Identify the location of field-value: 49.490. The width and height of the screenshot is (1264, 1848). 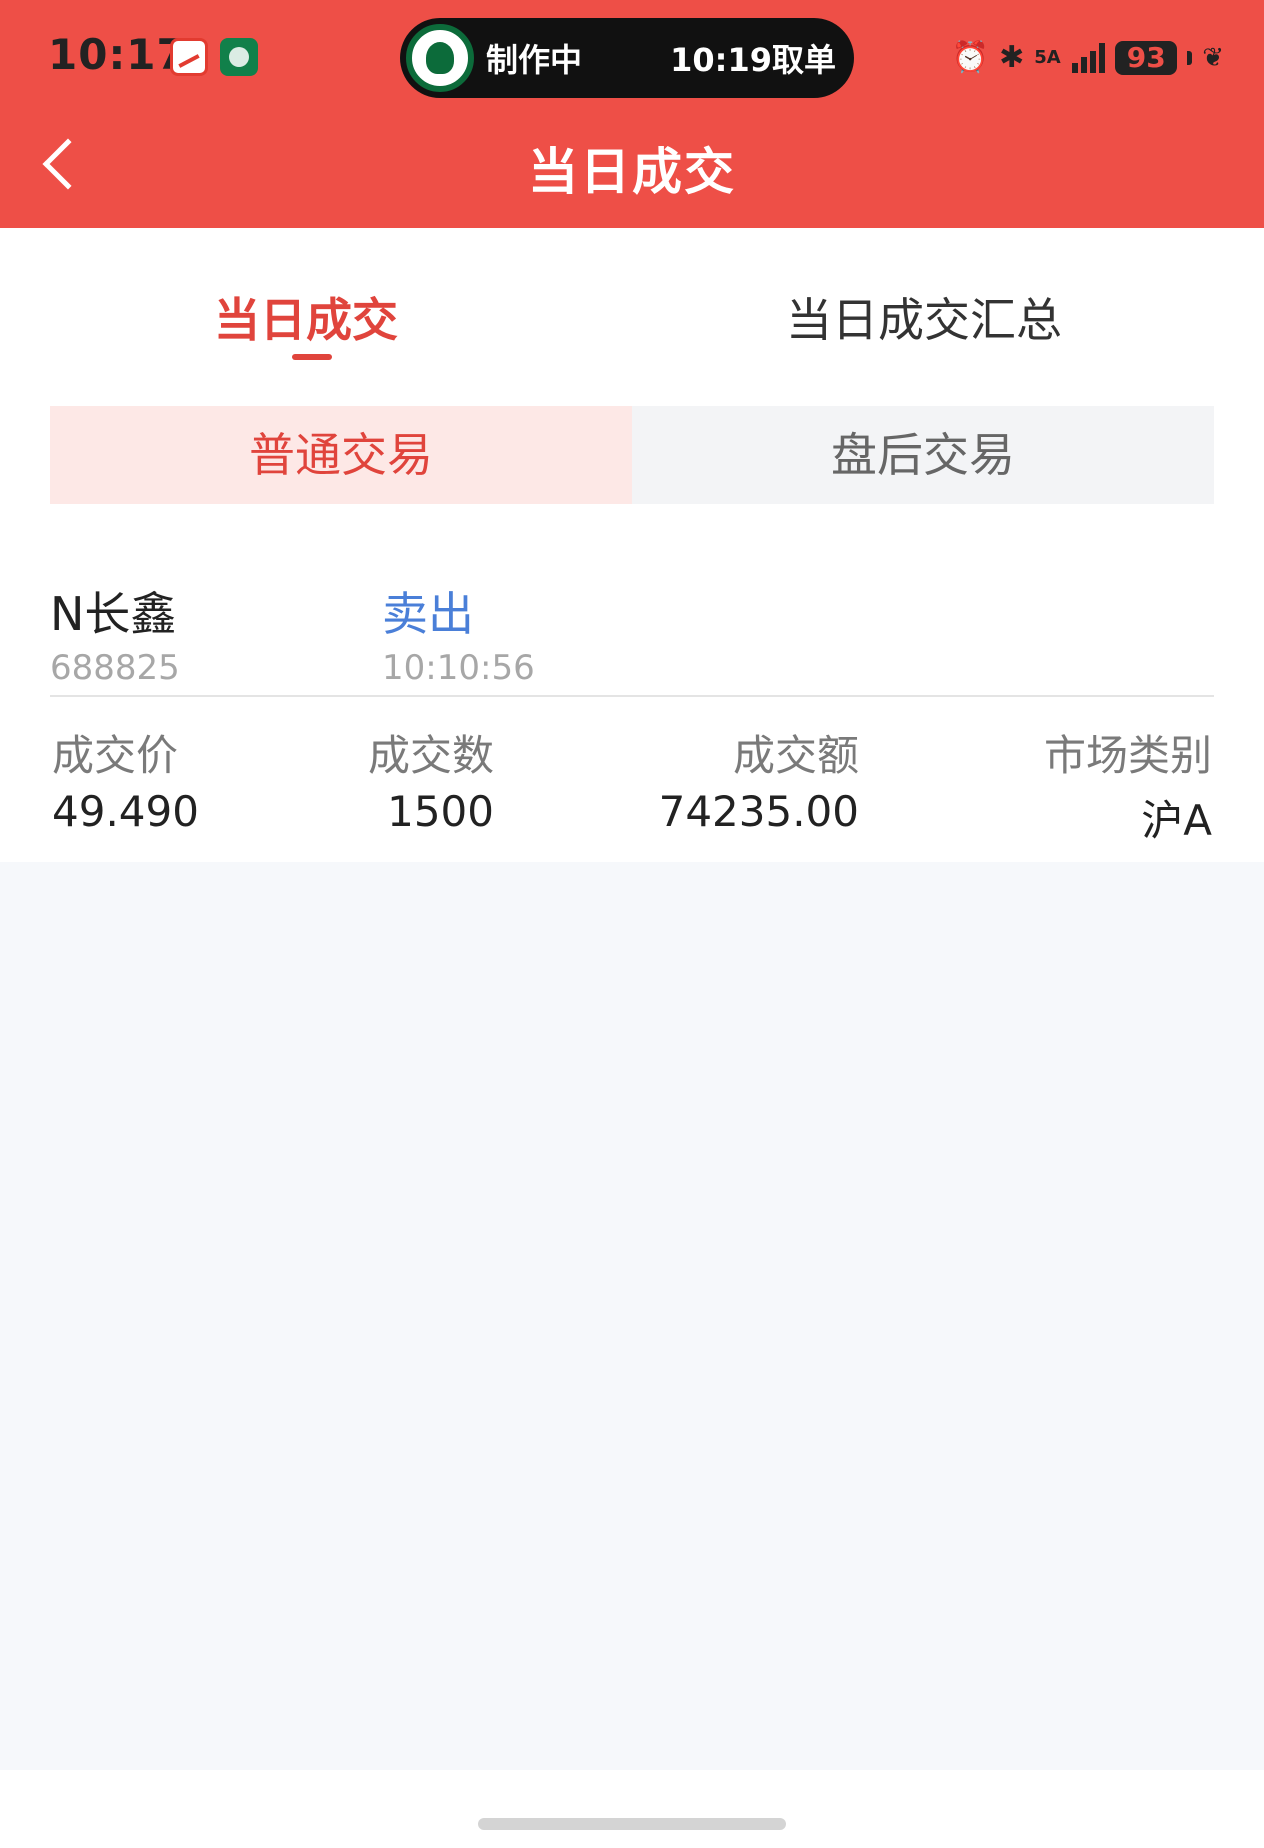
(125, 811).